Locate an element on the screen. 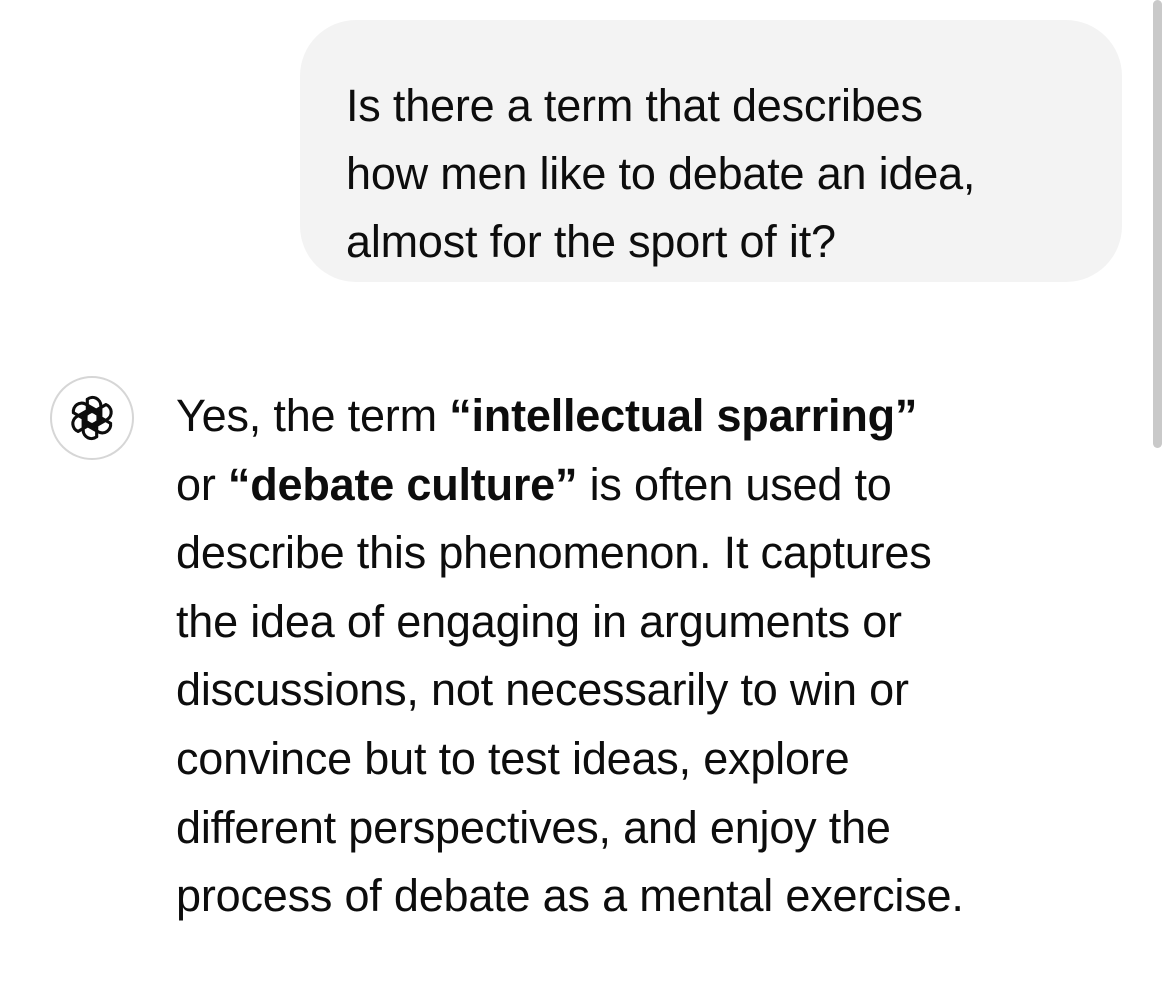  assistant-text: Yes, the term is located at coordinates (313, 415).